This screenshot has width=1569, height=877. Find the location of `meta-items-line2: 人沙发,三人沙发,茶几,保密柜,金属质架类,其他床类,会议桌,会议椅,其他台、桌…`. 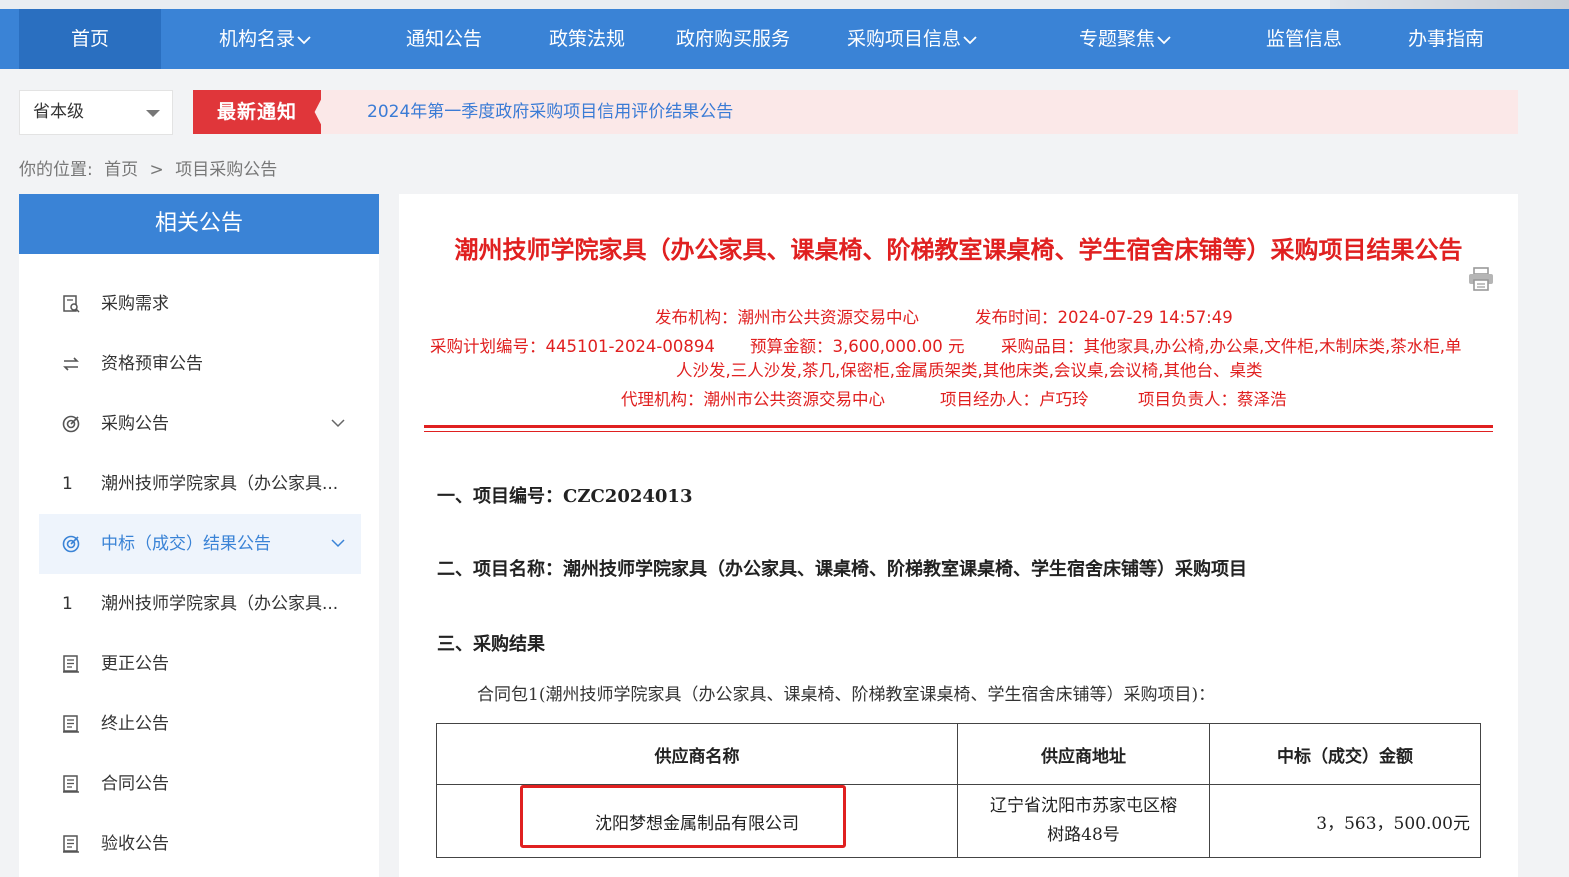

meta-items-line2: 人沙发,三人沙发,茶几,保密柜,金属质架类,其他床类,会议桌,会议椅,其他台、桌… is located at coordinates (969, 370).